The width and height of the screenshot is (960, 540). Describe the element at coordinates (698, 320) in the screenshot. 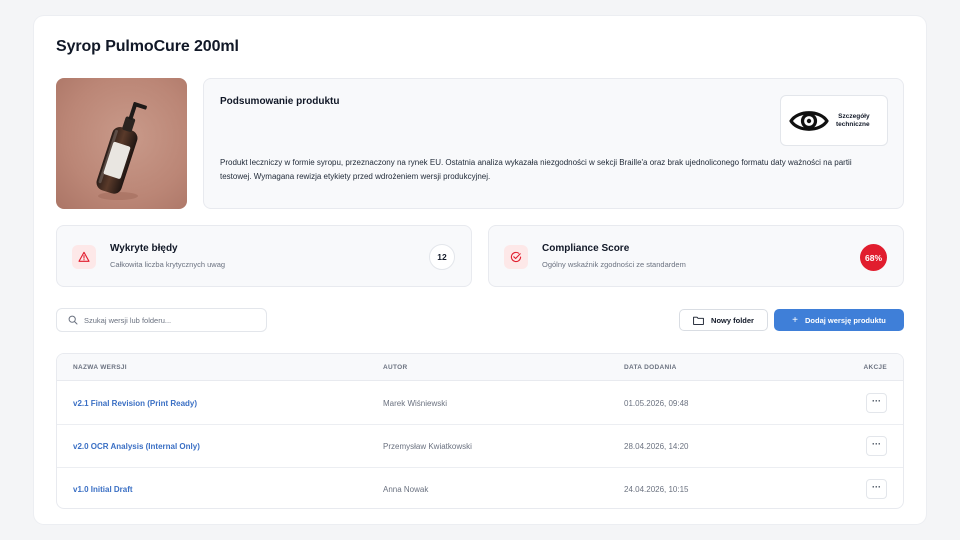

I see `folder-icon` at that location.